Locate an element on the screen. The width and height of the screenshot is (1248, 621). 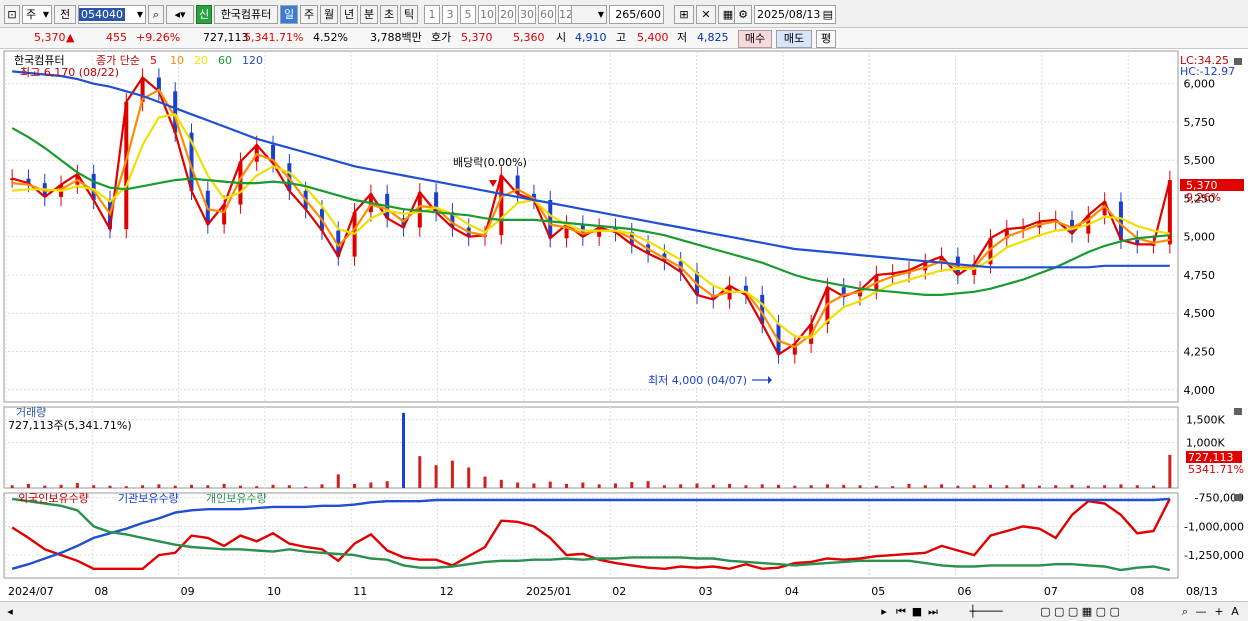
bottom-bar: ◂ ▸ ⏮ ■ ⏭ ┼──── ▢ ▢ ▢ ▦ ▢ ▢ ⌕ — + A is located at coordinates (624, 611).